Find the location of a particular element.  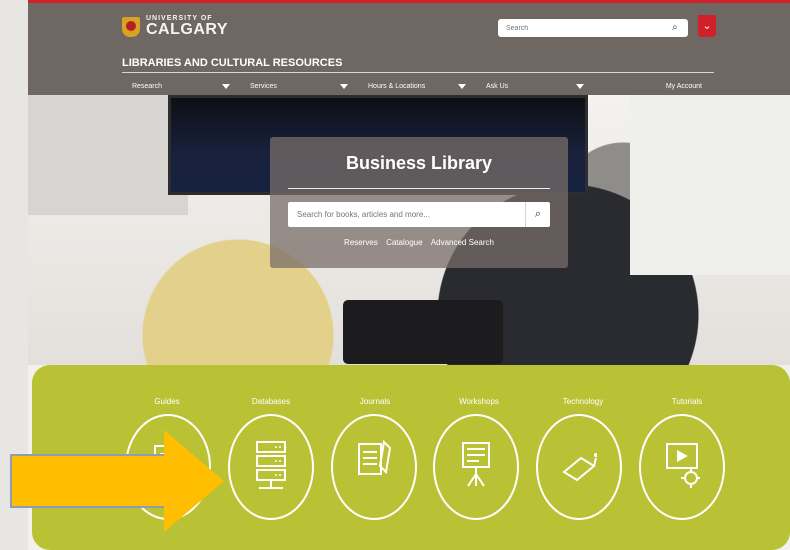

brand-text: UNIVERSITY OF CALGARY is located at coordinates (187, 26).